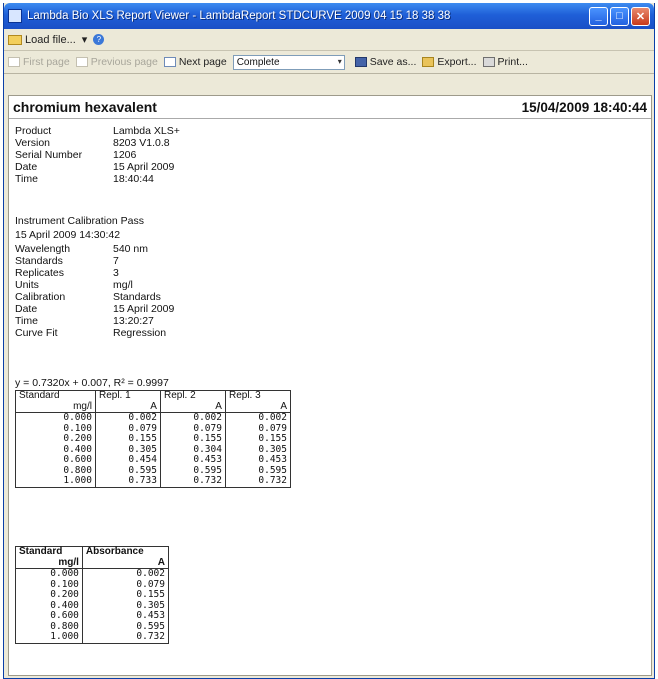 This screenshot has height=679, width=658. What do you see at coordinates (428, 62) in the screenshot?
I see `export-icon` at bounding box center [428, 62].